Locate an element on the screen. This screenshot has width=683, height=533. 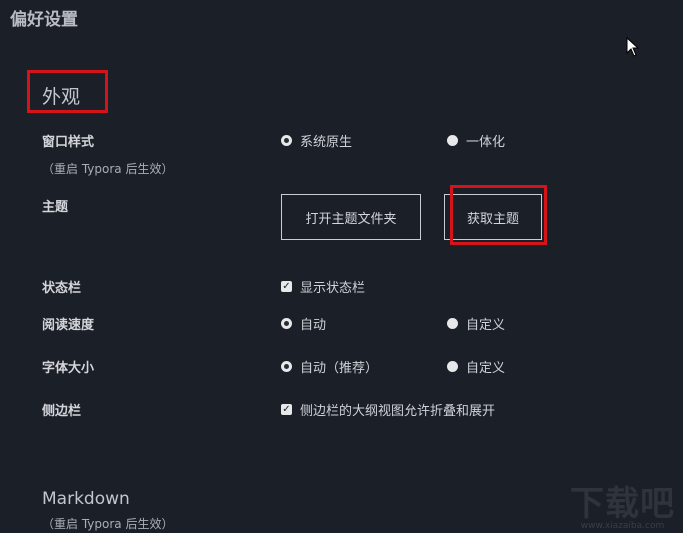
reading-speed-custom-option: 自定义 is located at coordinates (476, 323).